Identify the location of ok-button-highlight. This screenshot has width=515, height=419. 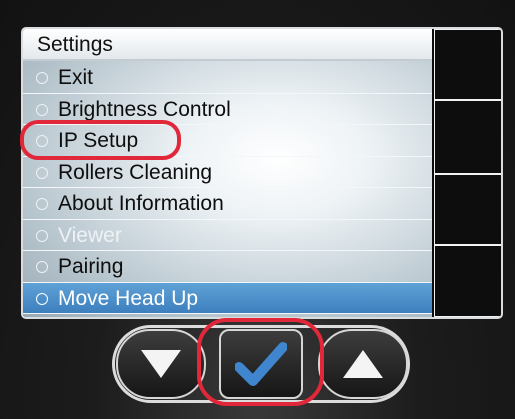
(260, 362).